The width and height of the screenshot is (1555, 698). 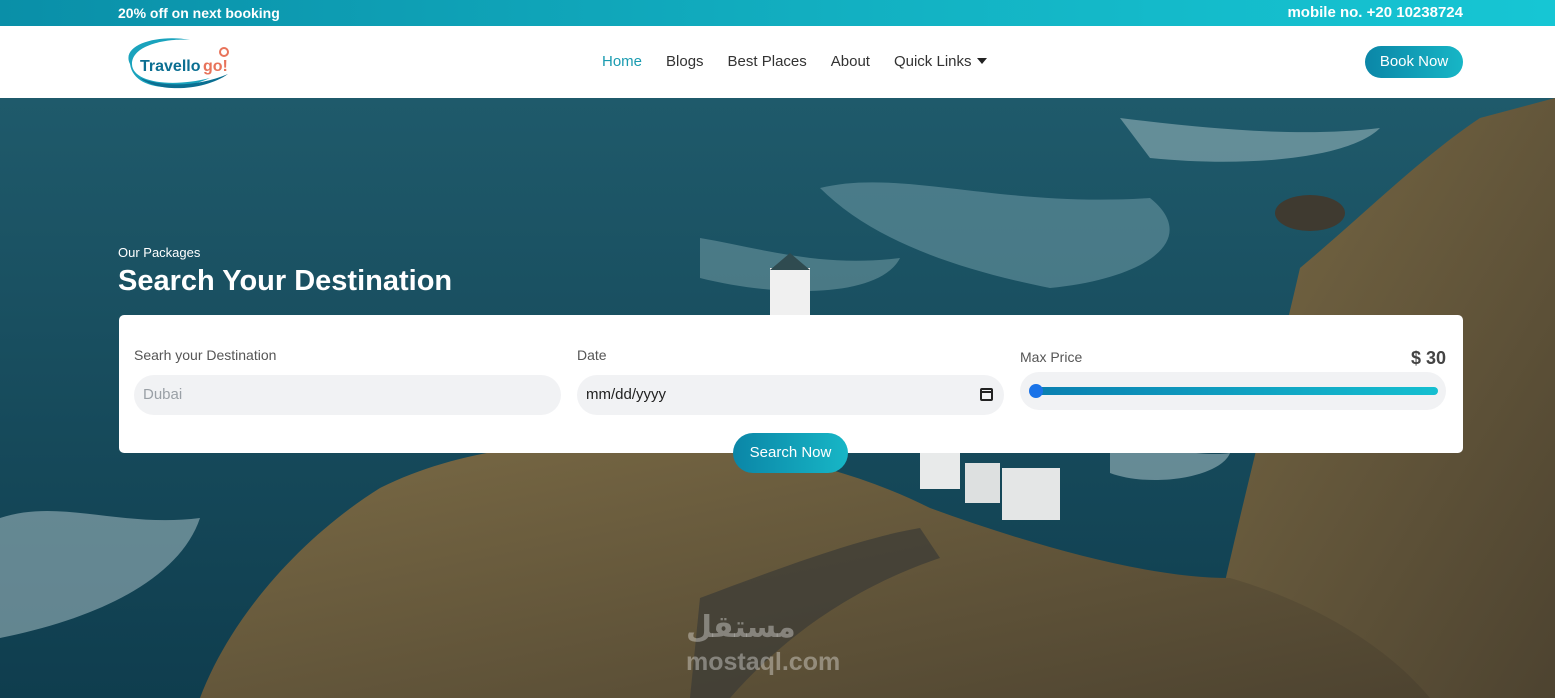 I want to click on main-nav: Home Blogs Best Places About Quick Links, so click(x=806, y=61).